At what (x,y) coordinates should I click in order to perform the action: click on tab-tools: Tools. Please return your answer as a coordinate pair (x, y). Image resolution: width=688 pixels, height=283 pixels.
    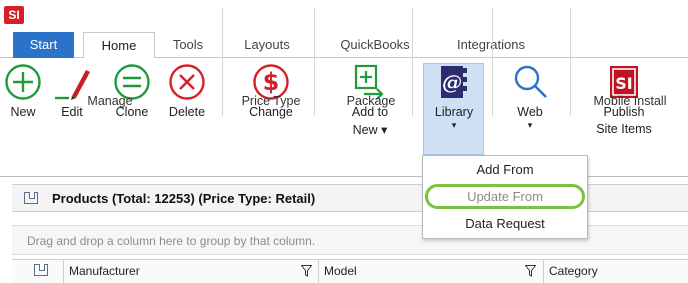
    Looking at the image, I should click on (188, 45).